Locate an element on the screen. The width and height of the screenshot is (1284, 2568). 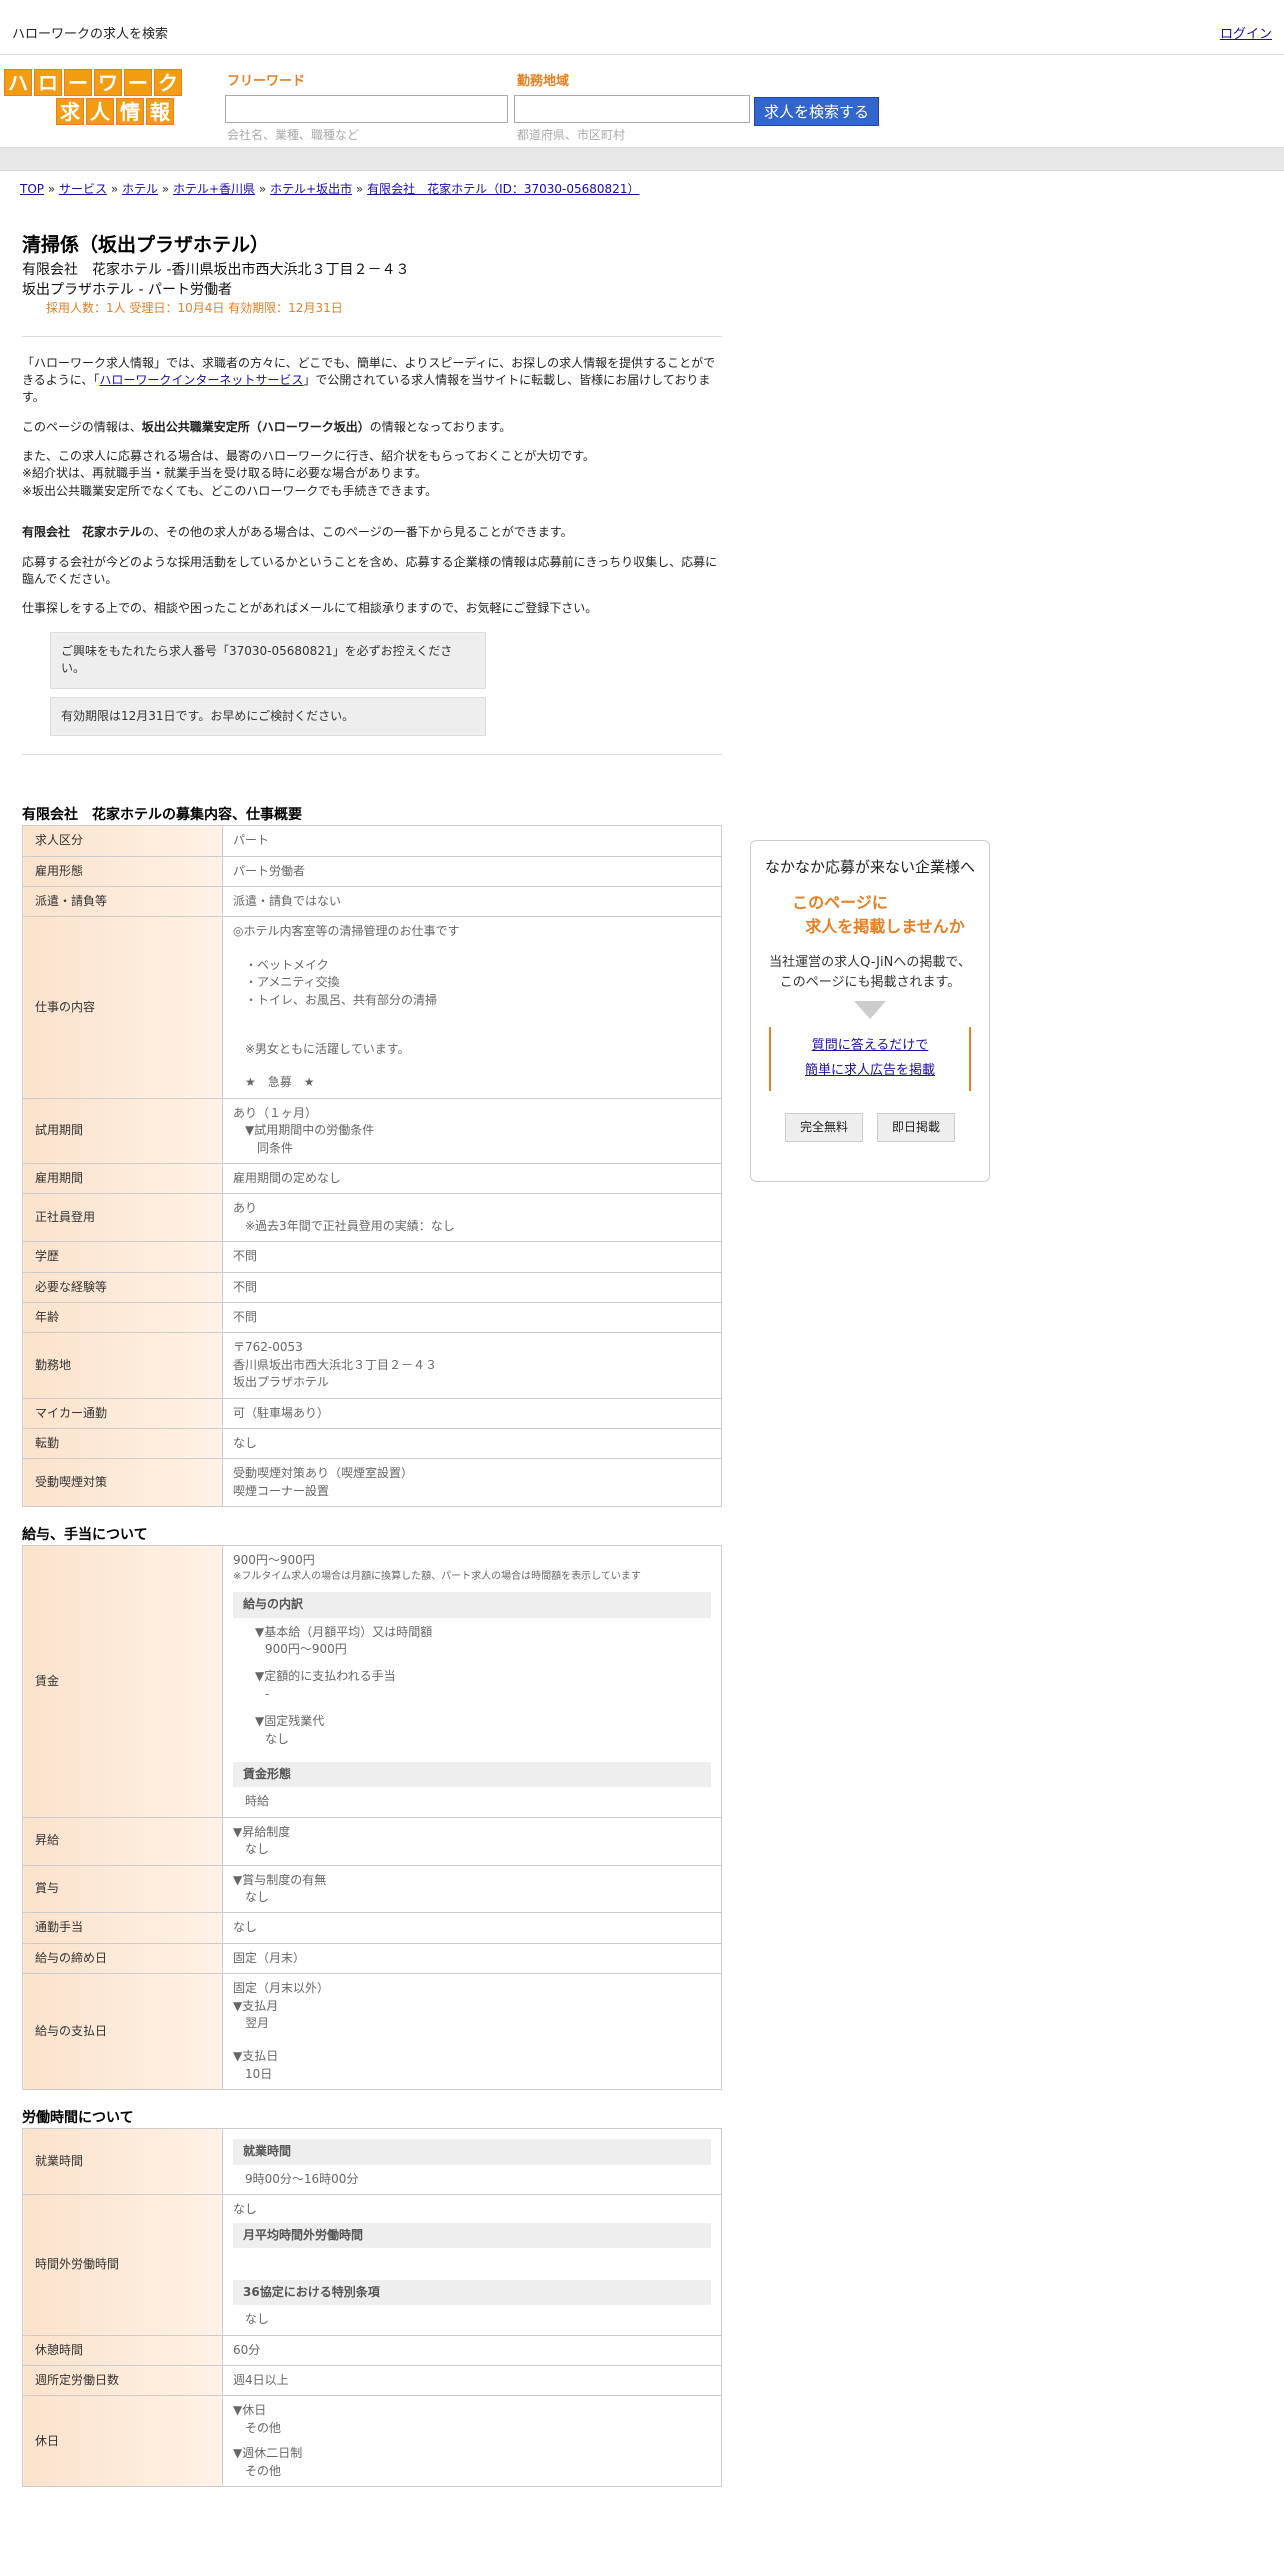
row-value: パート is located at coordinates (472, 841).